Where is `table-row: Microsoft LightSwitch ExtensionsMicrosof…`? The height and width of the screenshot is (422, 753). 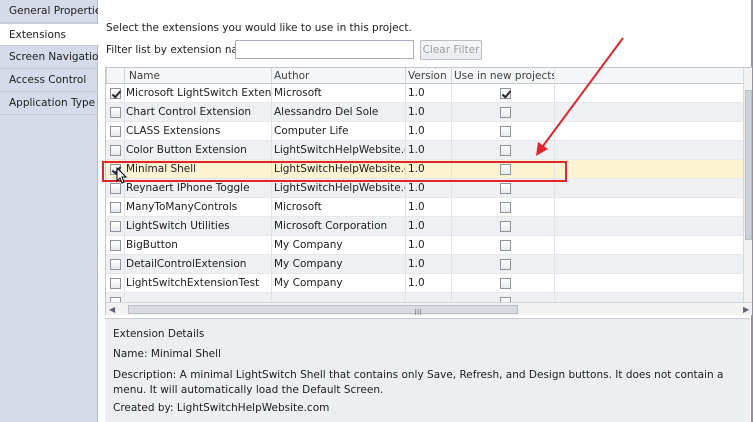 table-row: Microsoft LightSwitch ExtensionsMicrosof… is located at coordinates (424, 93).